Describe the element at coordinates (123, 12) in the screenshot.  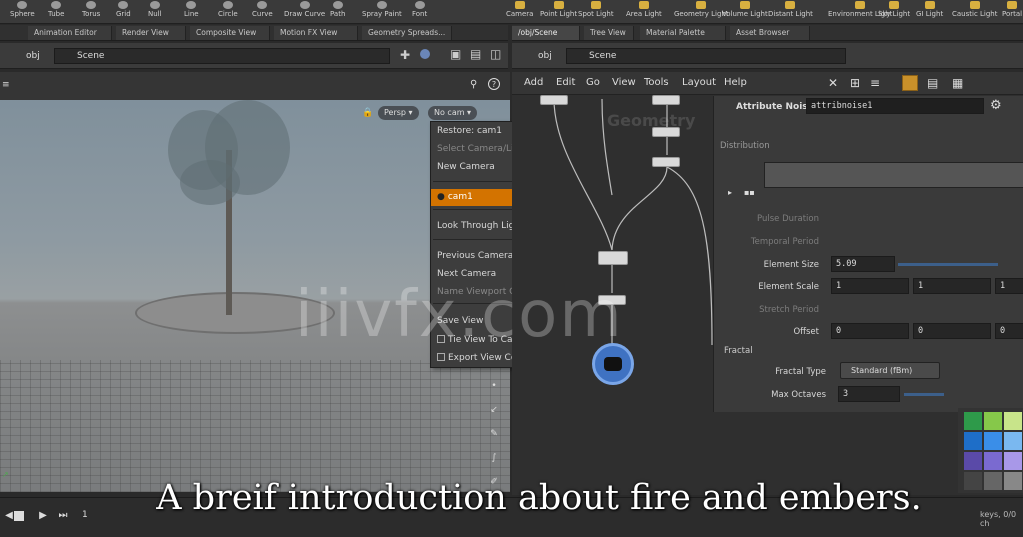
I see `shelf-tool-grid: Grid` at that location.